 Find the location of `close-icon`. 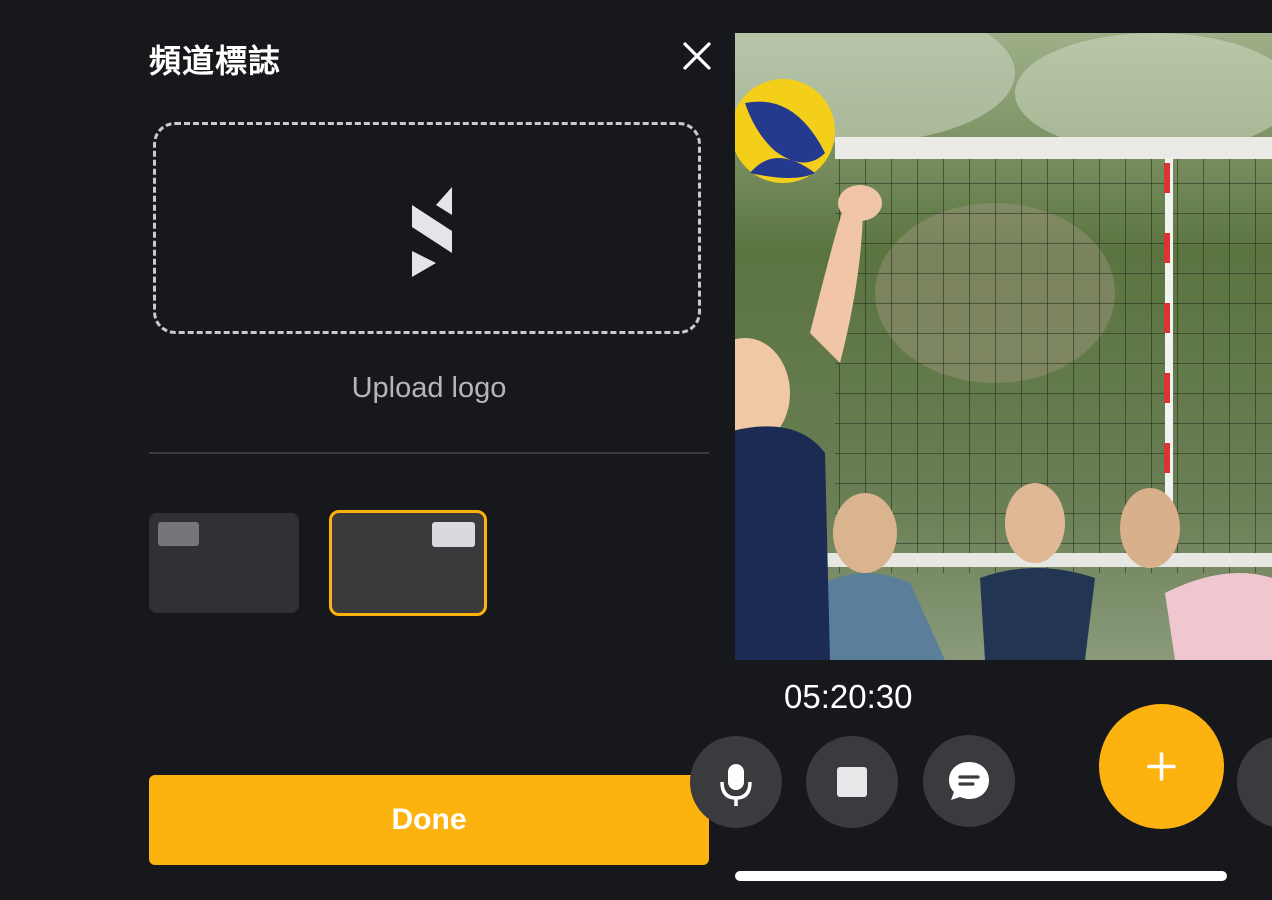

close-icon is located at coordinates (697, 56).